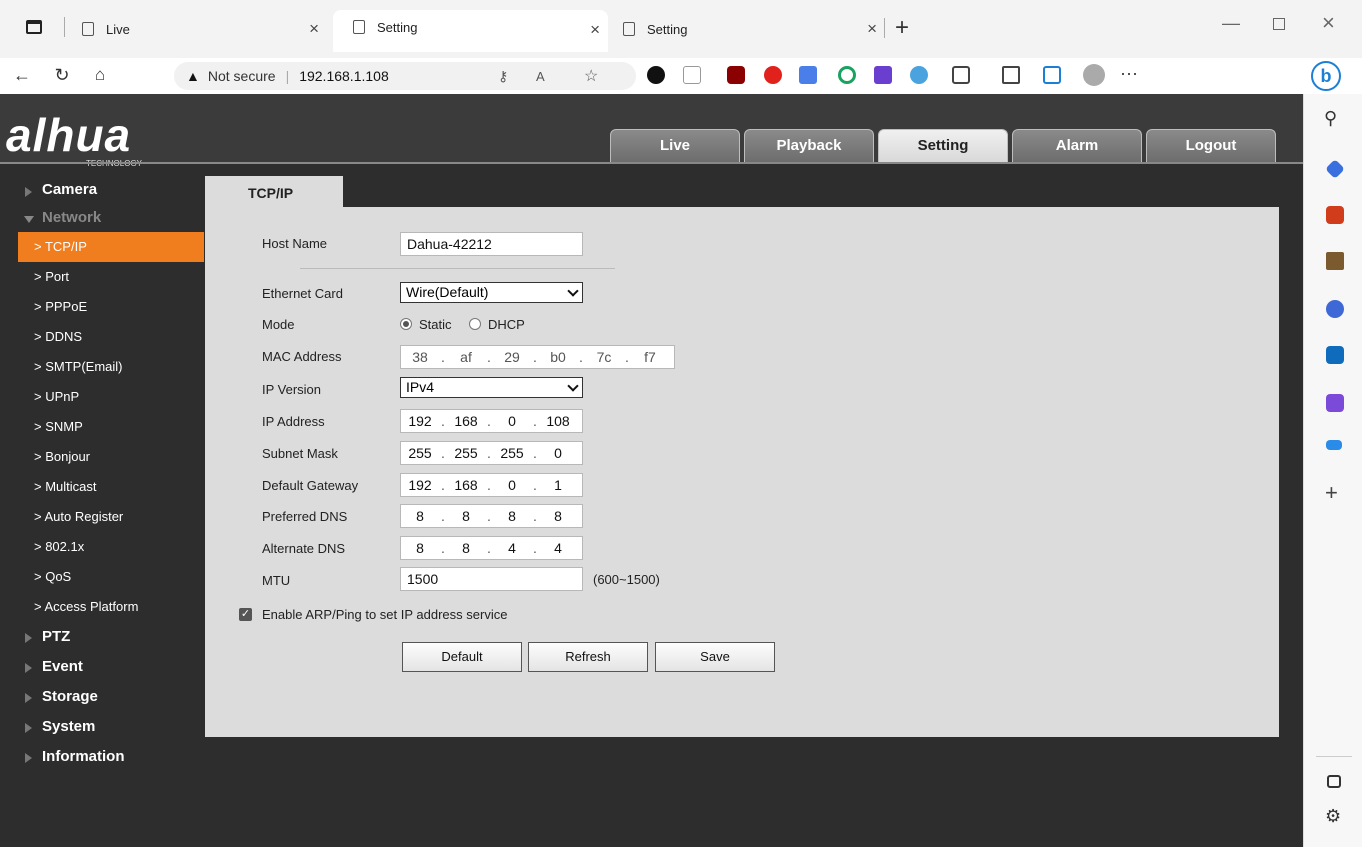 The width and height of the screenshot is (1362, 847). Describe the element at coordinates (675, 146) in the screenshot. I see `menu-live: Live` at that location.